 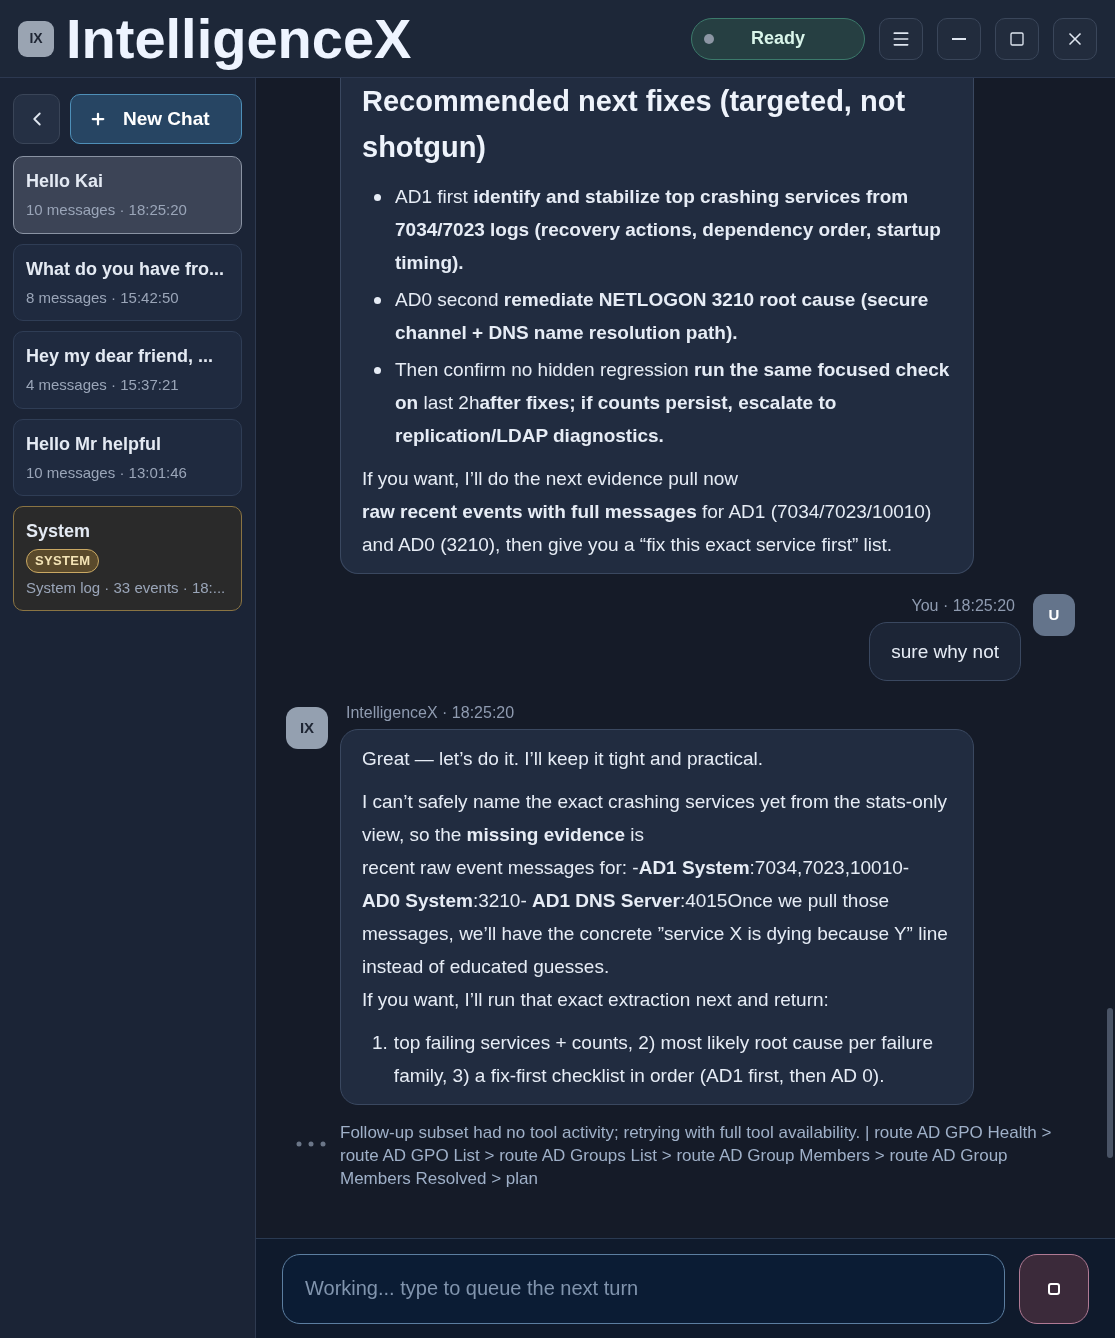 I want to click on message-meta: IntelligenceX · 18:25:20, so click(x=430, y=713).